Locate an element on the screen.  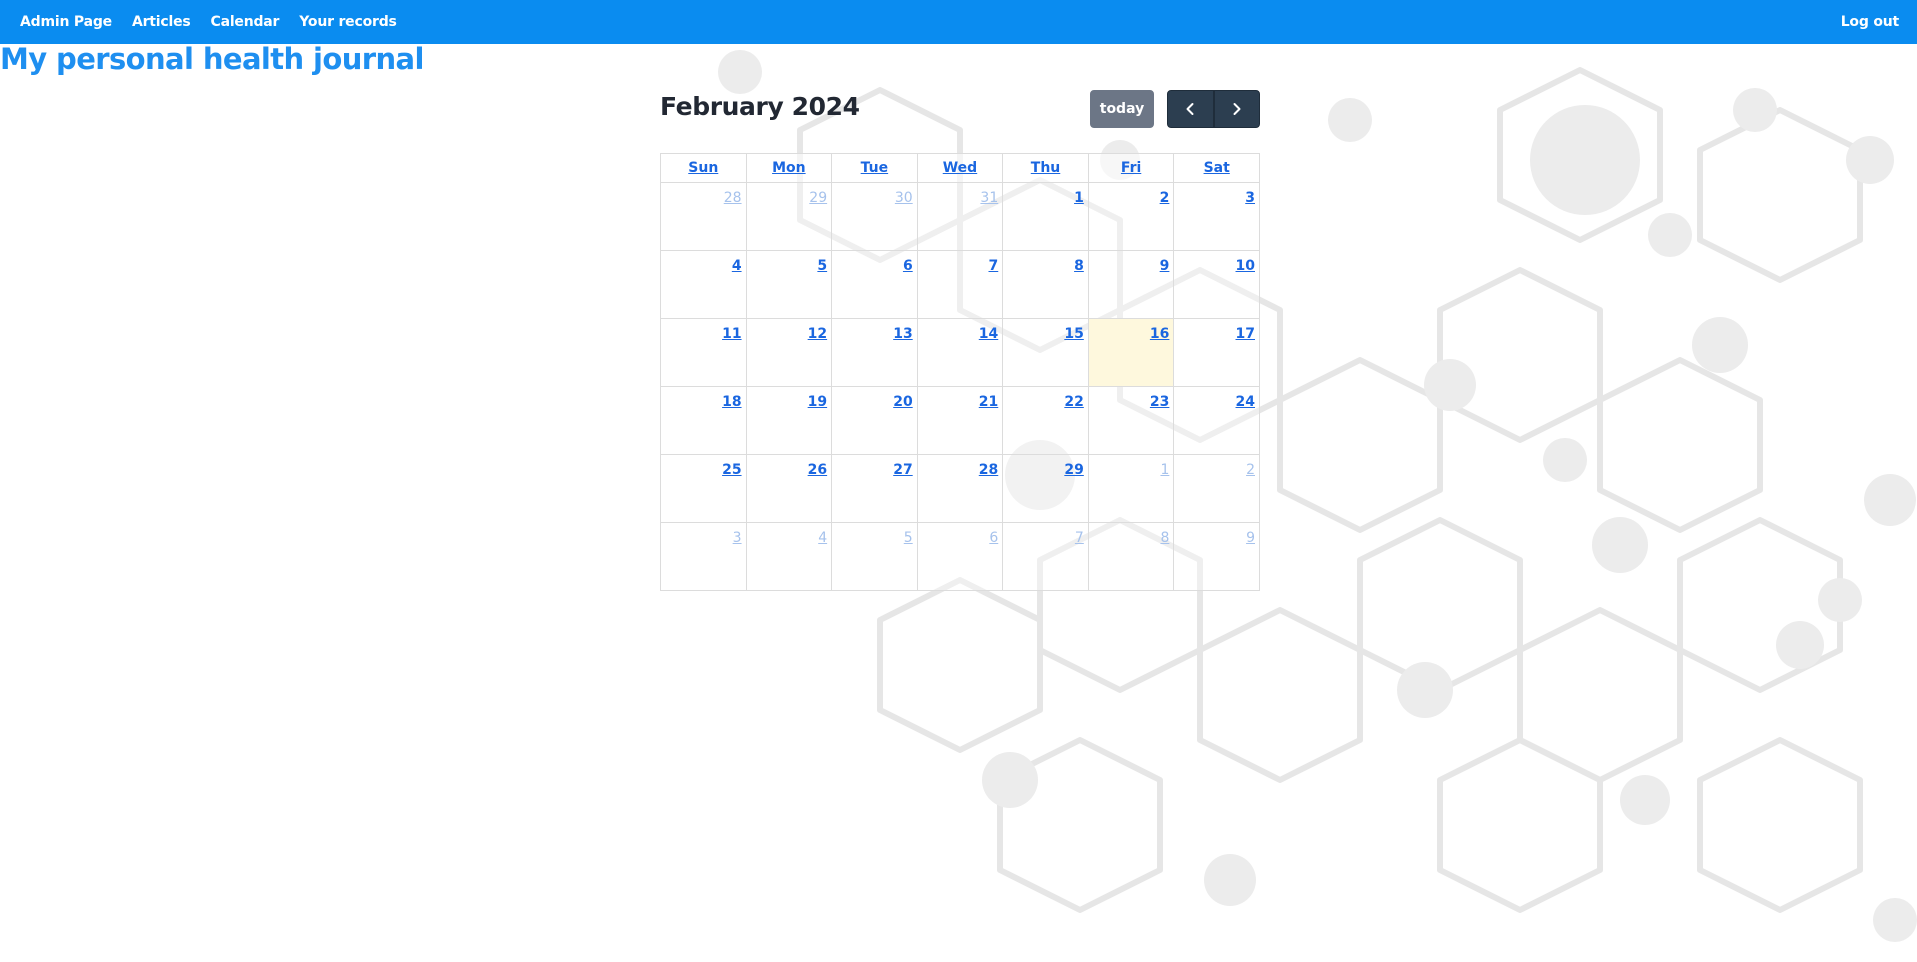
day-number-link: 19 is located at coordinates (817, 402).